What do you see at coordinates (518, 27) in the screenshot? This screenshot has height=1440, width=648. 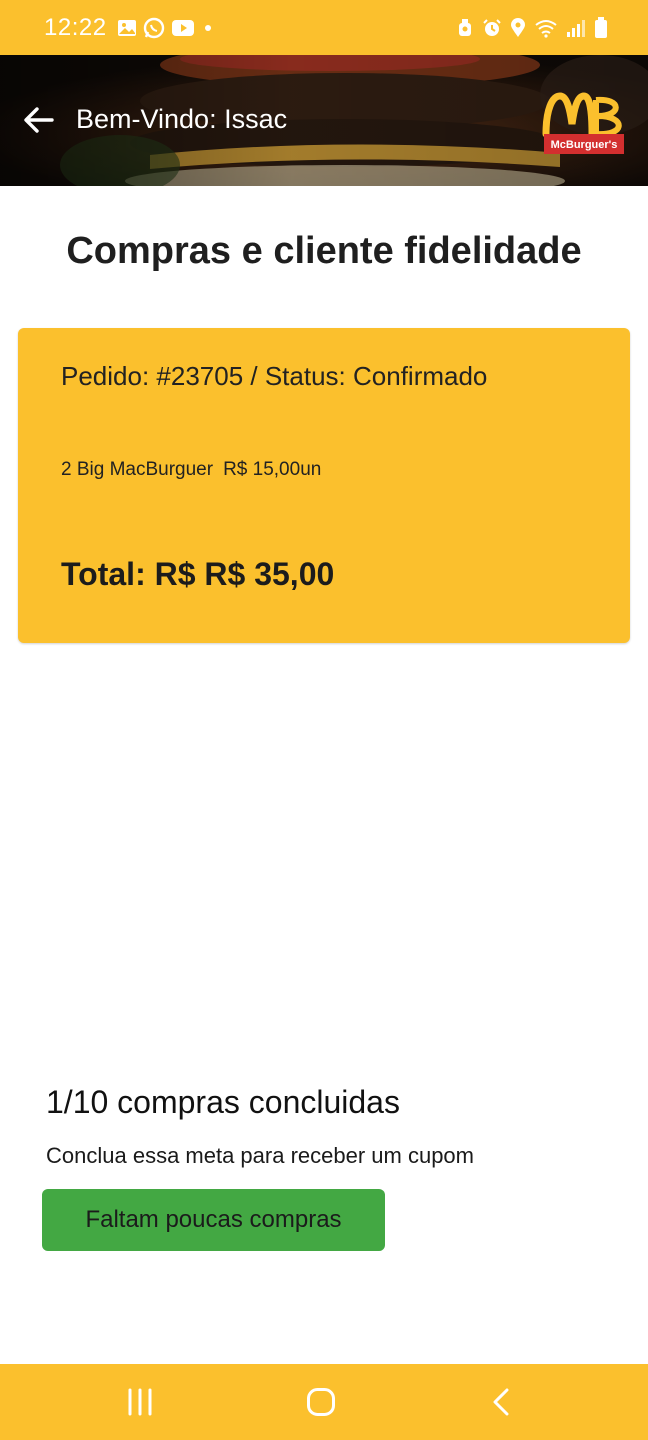 I see `location-icon` at bounding box center [518, 27].